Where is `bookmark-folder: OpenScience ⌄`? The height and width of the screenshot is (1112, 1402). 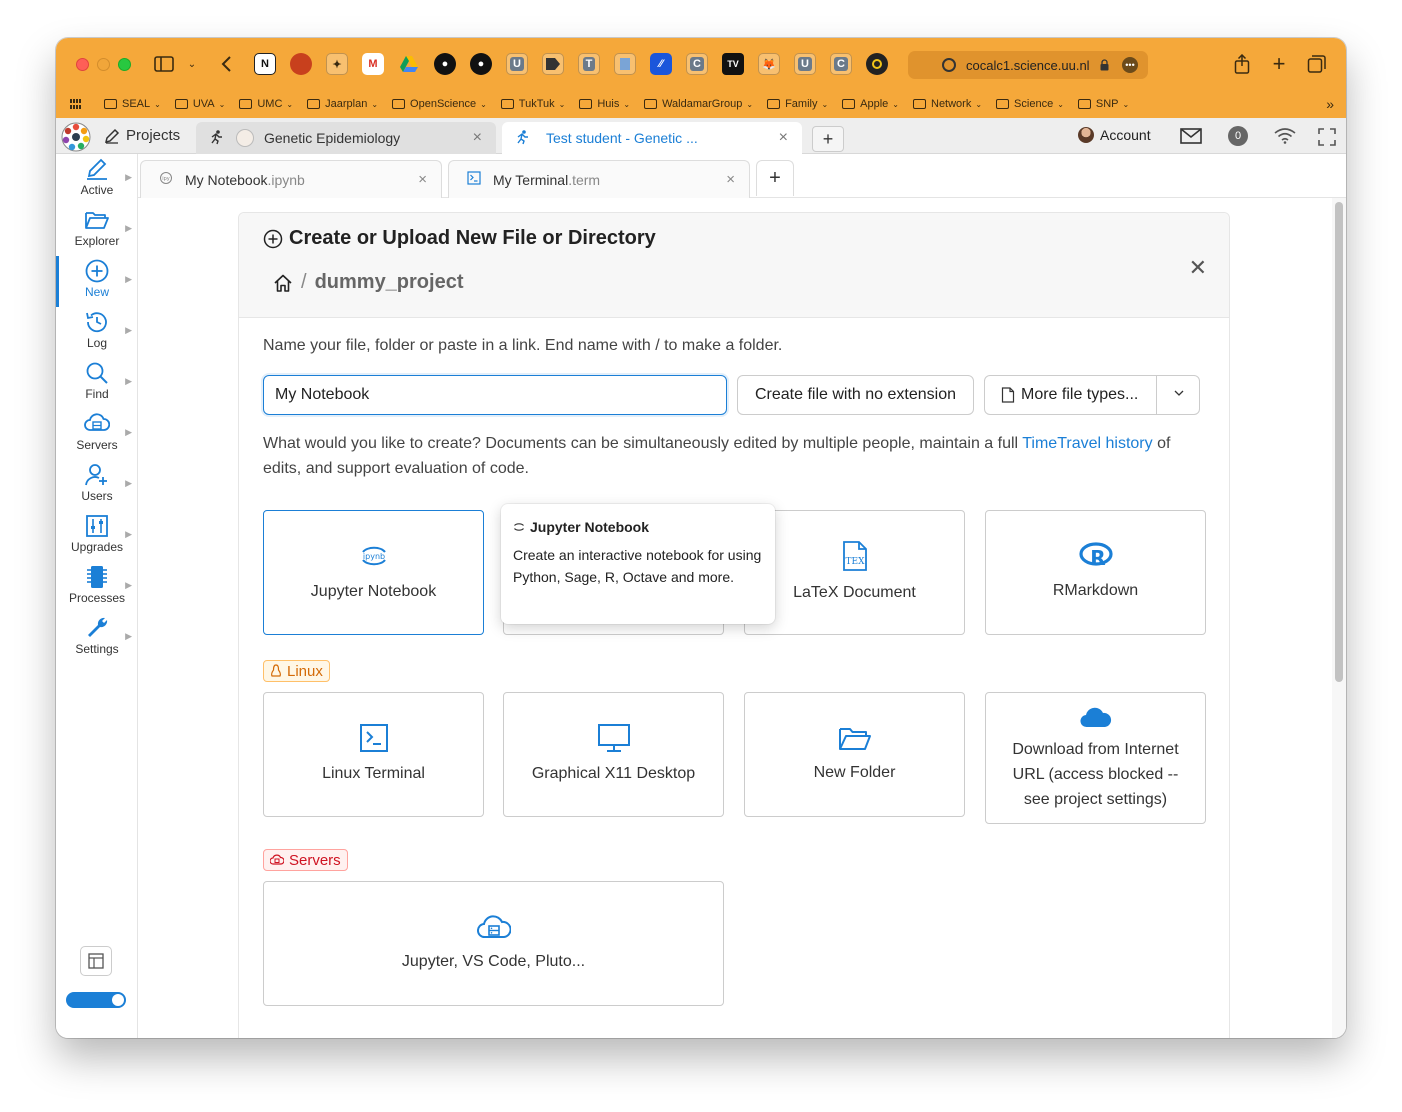
bookmark-folder: OpenScience ⌄ is located at coordinates (439, 104).